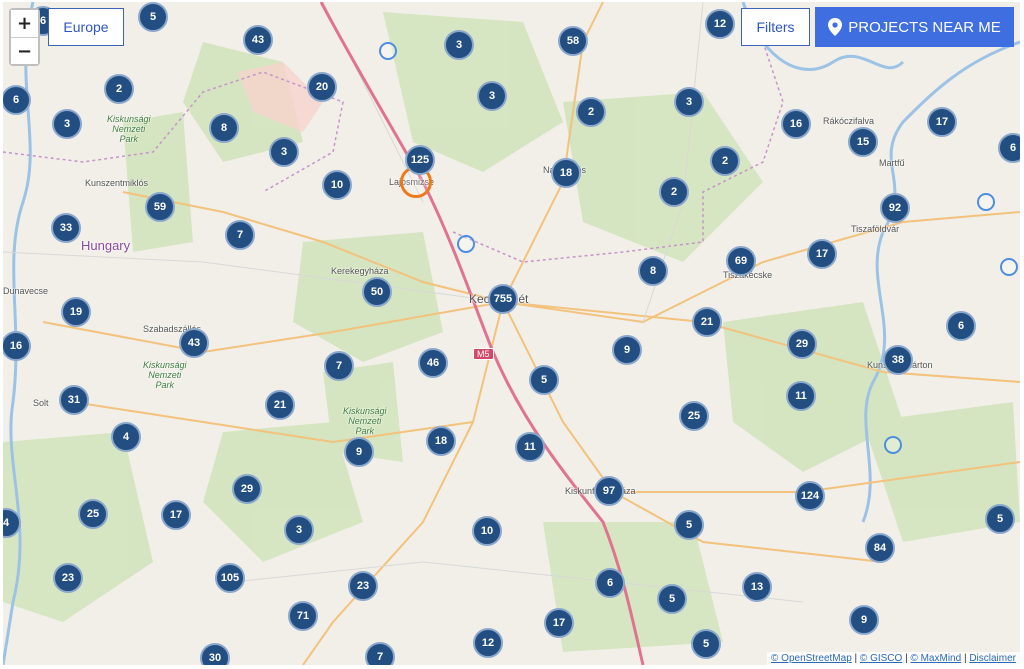  I want to click on zoom-control: + −, so click(24, 37).